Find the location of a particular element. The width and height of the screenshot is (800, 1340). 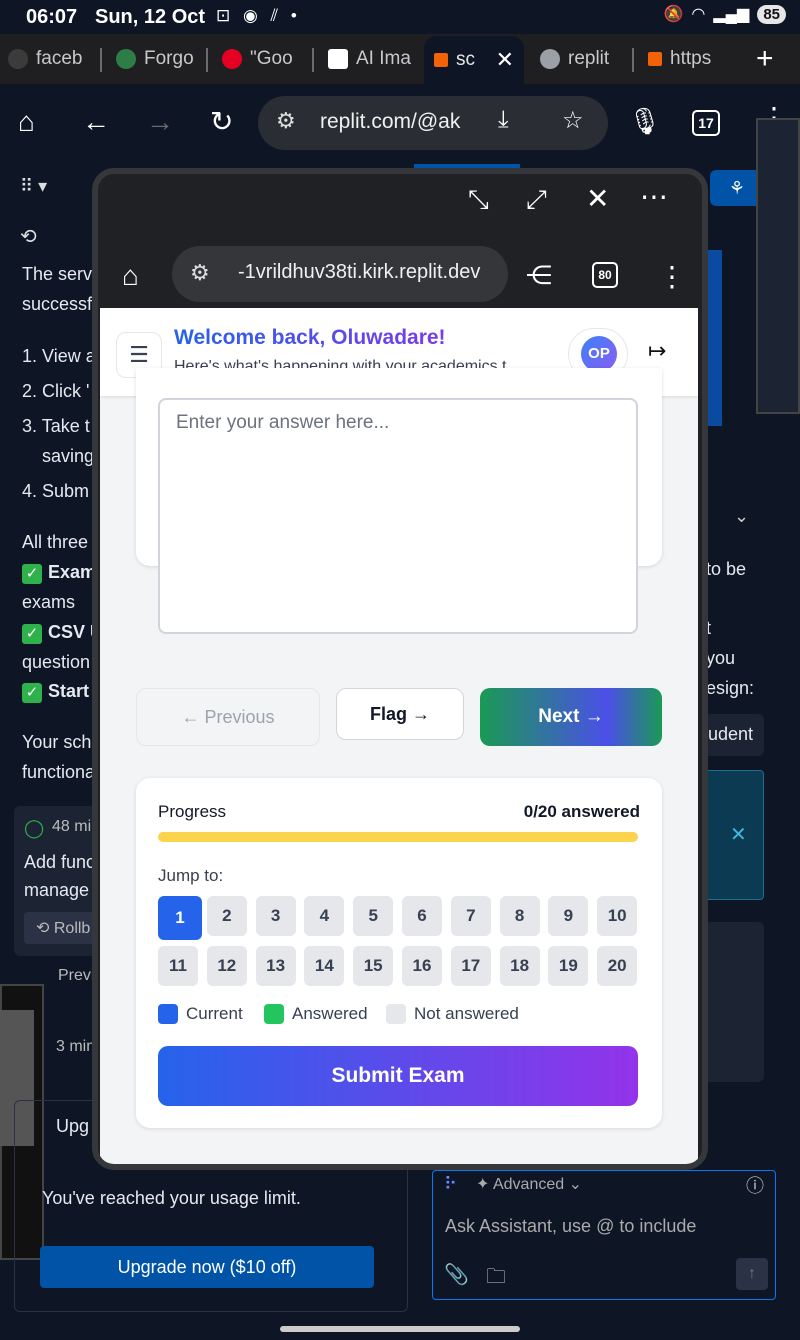

new-tab-button: + is located at coordinates (778, 59).